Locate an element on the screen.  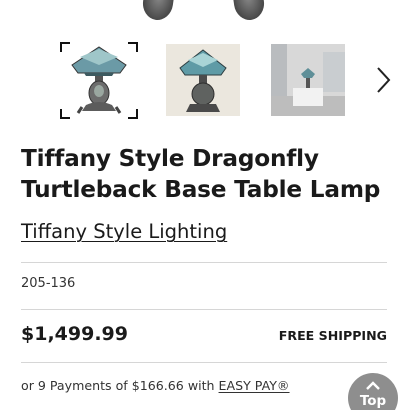
chevron-right-icon is located at coordinates (384, 80).